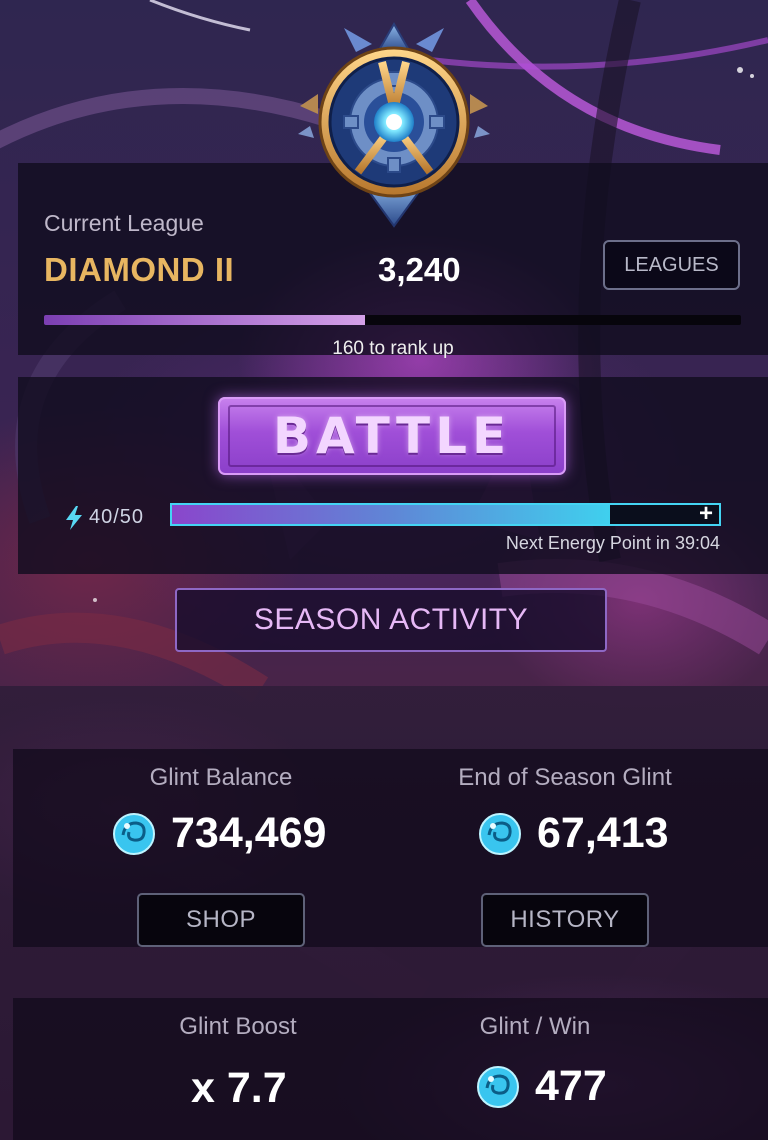  What do you see at coordinates (571, 1086) in the screenshot?
I see `glint-per-win-number: 477` at bounding box center [571, 1086].